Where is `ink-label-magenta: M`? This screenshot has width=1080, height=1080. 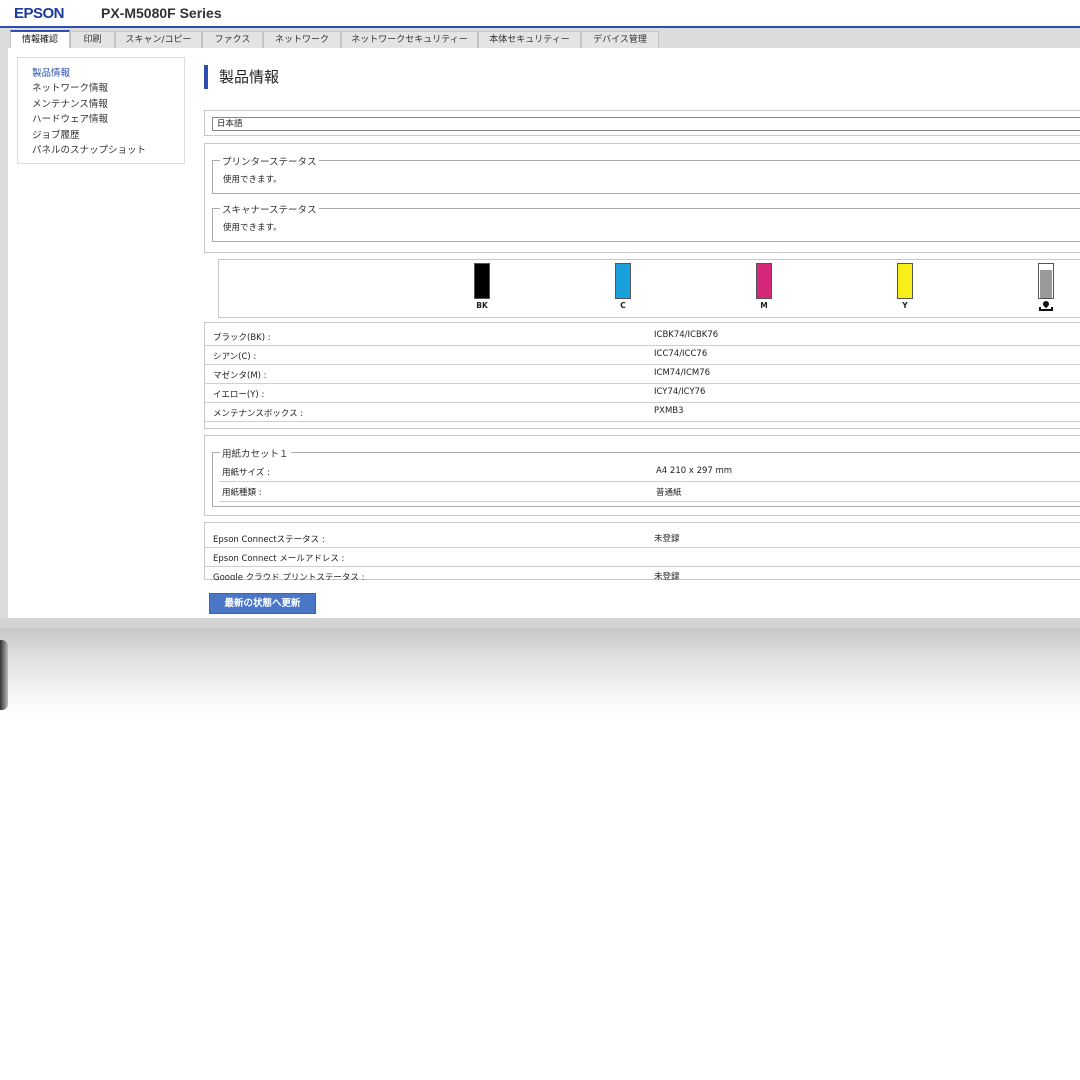
ink-label-magenta: M is located at coordinates (764, 305).